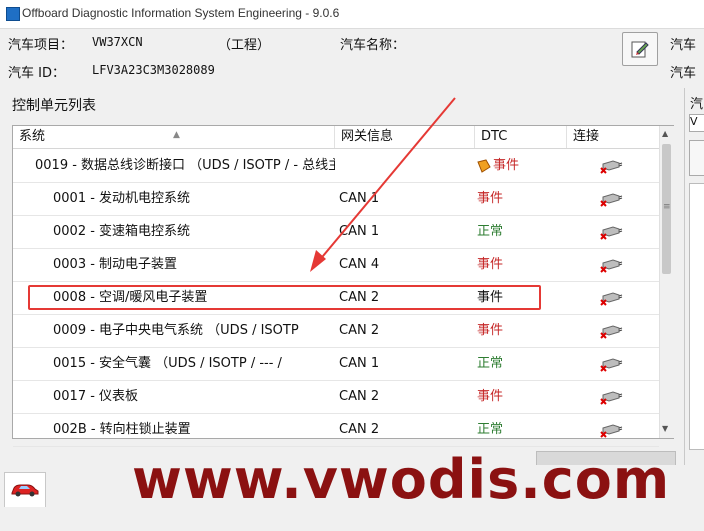  What do you see at coordinates (284, 297) in the screenshot?
I see `highlight-box` at bounding box center [284, 297].